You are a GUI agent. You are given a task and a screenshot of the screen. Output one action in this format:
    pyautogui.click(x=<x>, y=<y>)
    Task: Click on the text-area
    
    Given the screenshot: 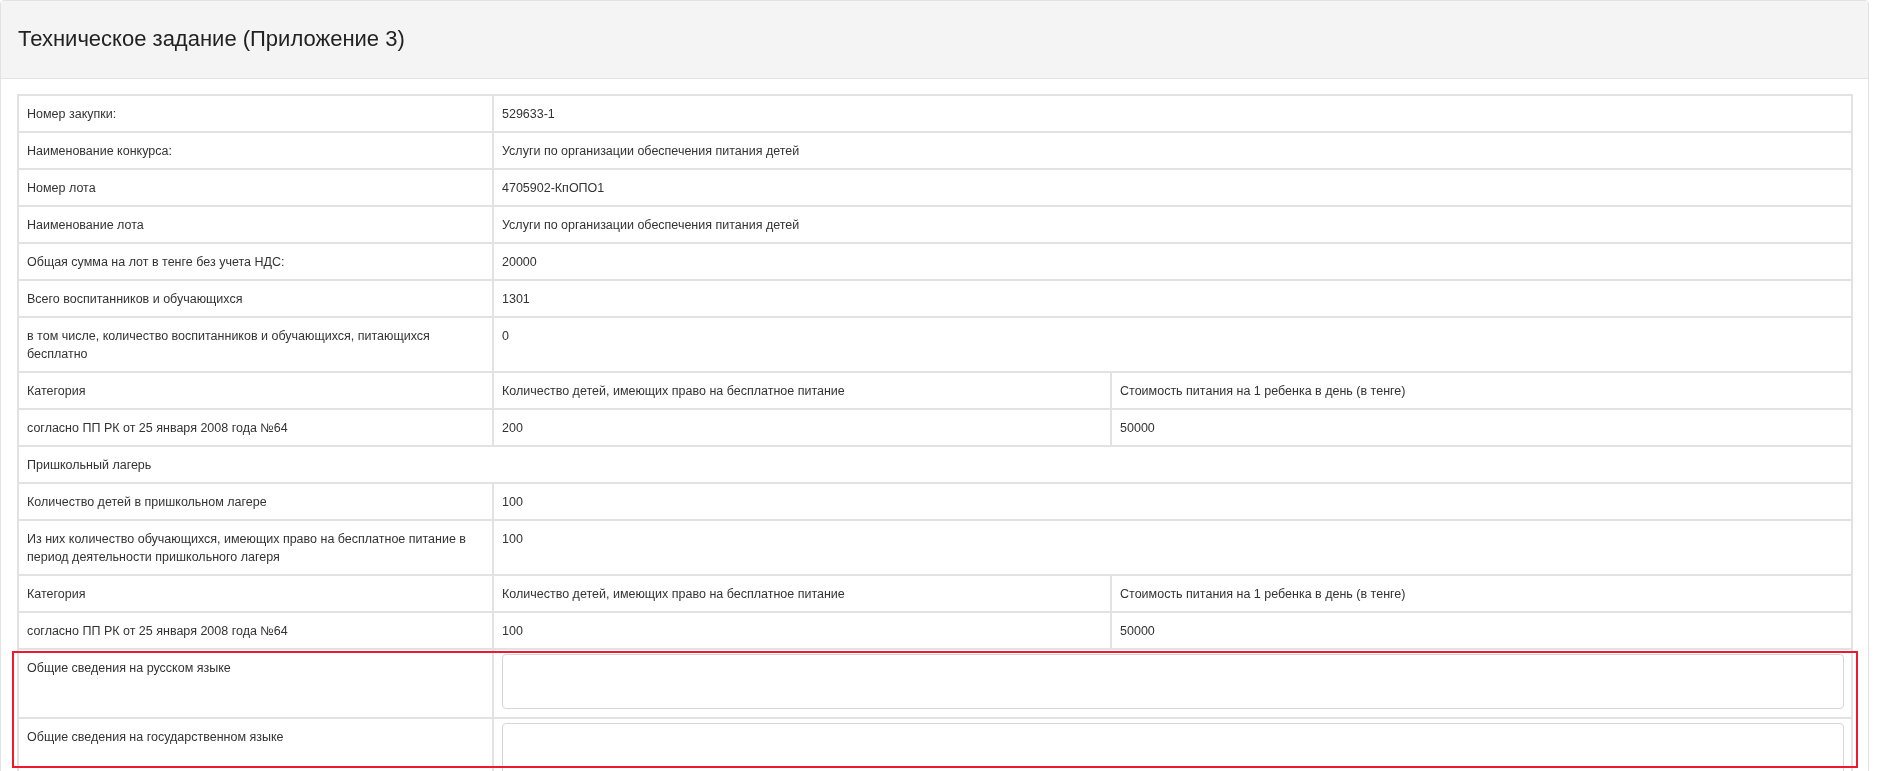 What is the action you would take?
    pyautogui.click(x=1173, y=747)
    